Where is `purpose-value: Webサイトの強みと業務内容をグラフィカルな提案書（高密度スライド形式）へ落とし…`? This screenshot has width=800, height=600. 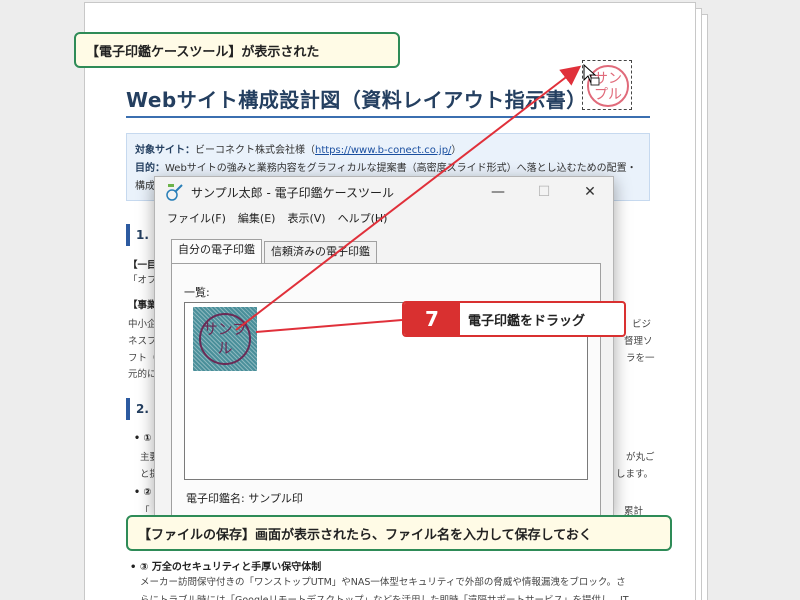 purpose-value: Webサイトの強みと業務内容をグラフィカルな提案書（高密度スライド形式）へ落とし… is located at coordinates (401, 168).